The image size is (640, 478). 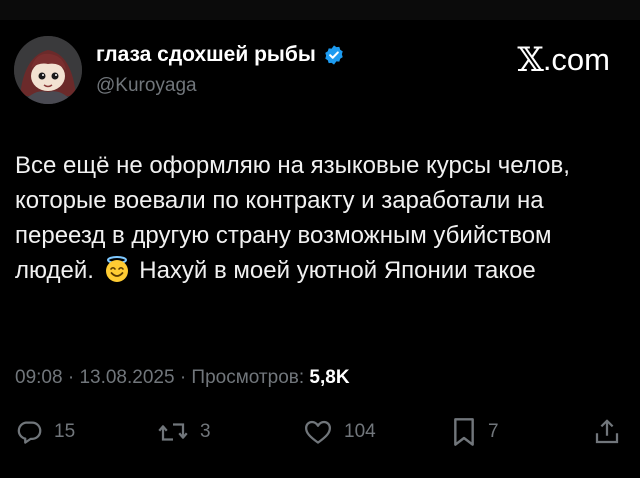 I want to click on like-button: 104, so click(x=339, y=432).